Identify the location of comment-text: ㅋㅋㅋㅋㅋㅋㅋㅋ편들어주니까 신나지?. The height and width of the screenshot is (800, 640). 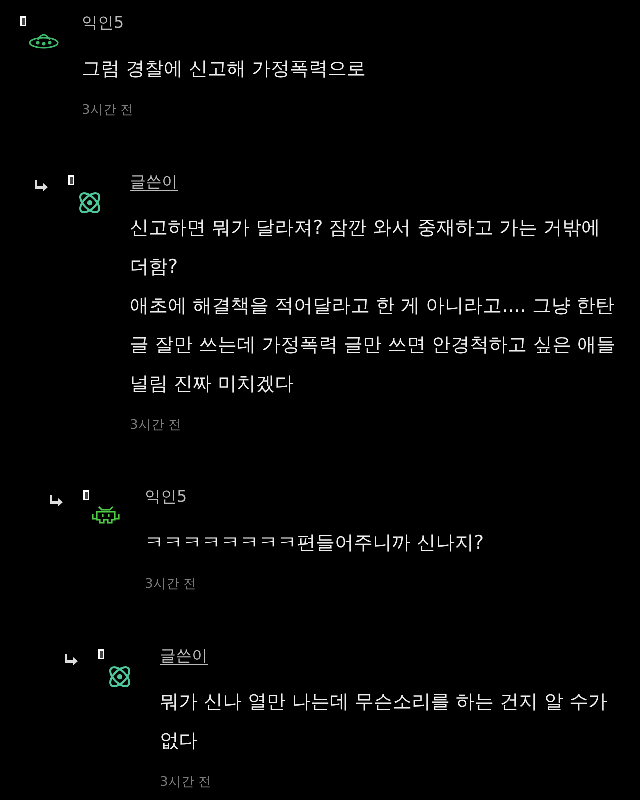
(315, 543).